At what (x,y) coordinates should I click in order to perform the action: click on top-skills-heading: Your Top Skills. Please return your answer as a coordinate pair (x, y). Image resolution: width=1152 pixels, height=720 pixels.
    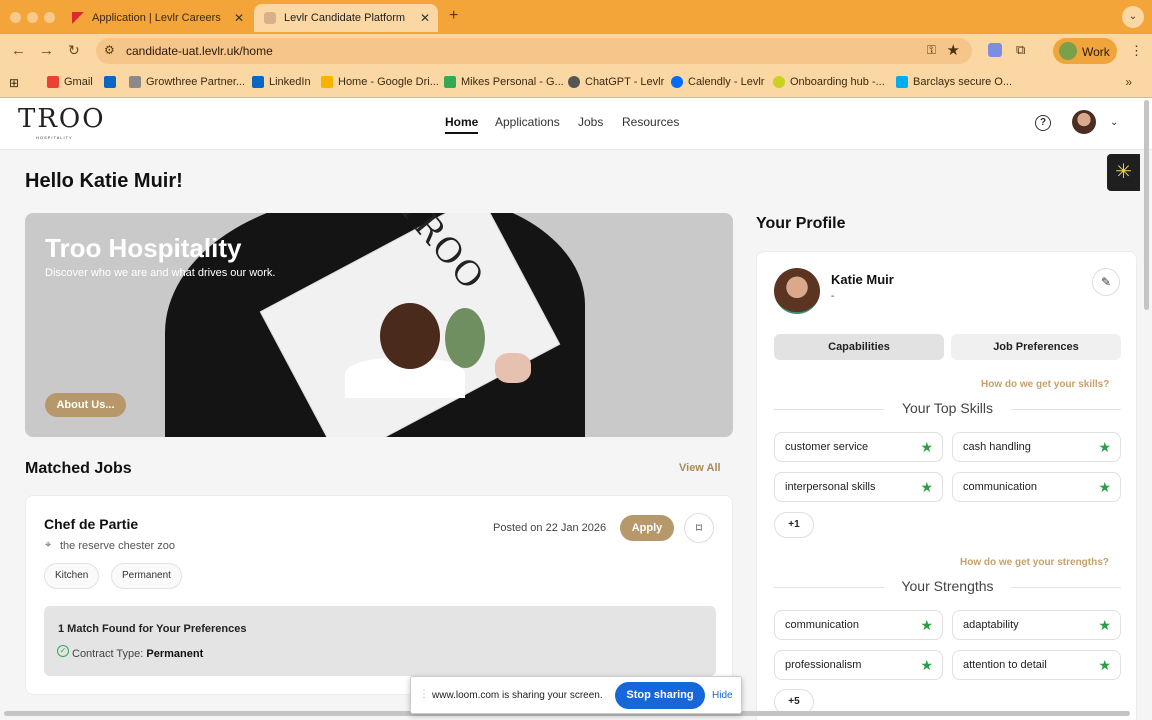
    Looking at the image, I should click on (947, 408).